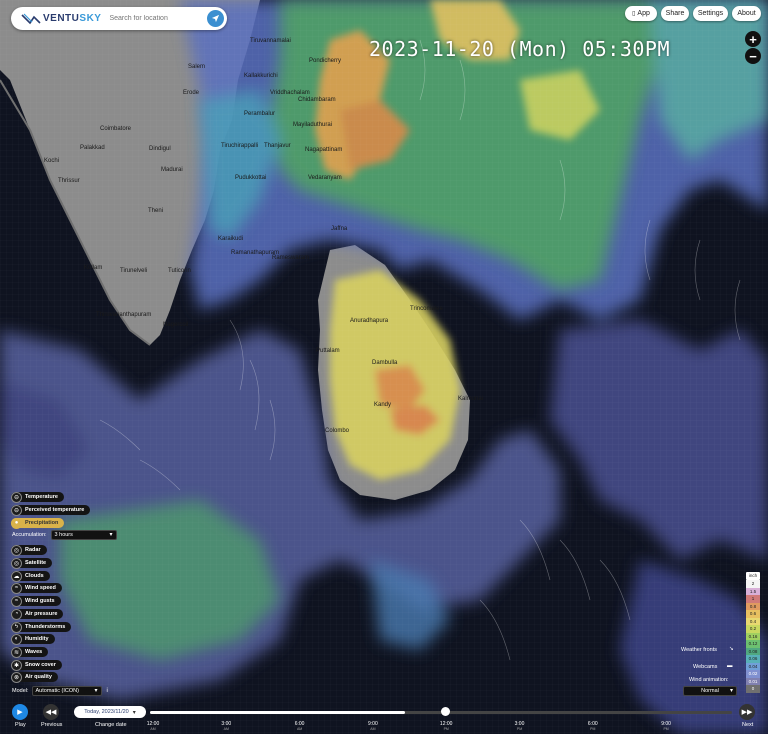 The width and height of the screenshot is (768, 734). What do you see at coordinates (520, 726) in the screenshot?
I see `timeline-tick: 3:00 PM` at bounding box center [520, 726].